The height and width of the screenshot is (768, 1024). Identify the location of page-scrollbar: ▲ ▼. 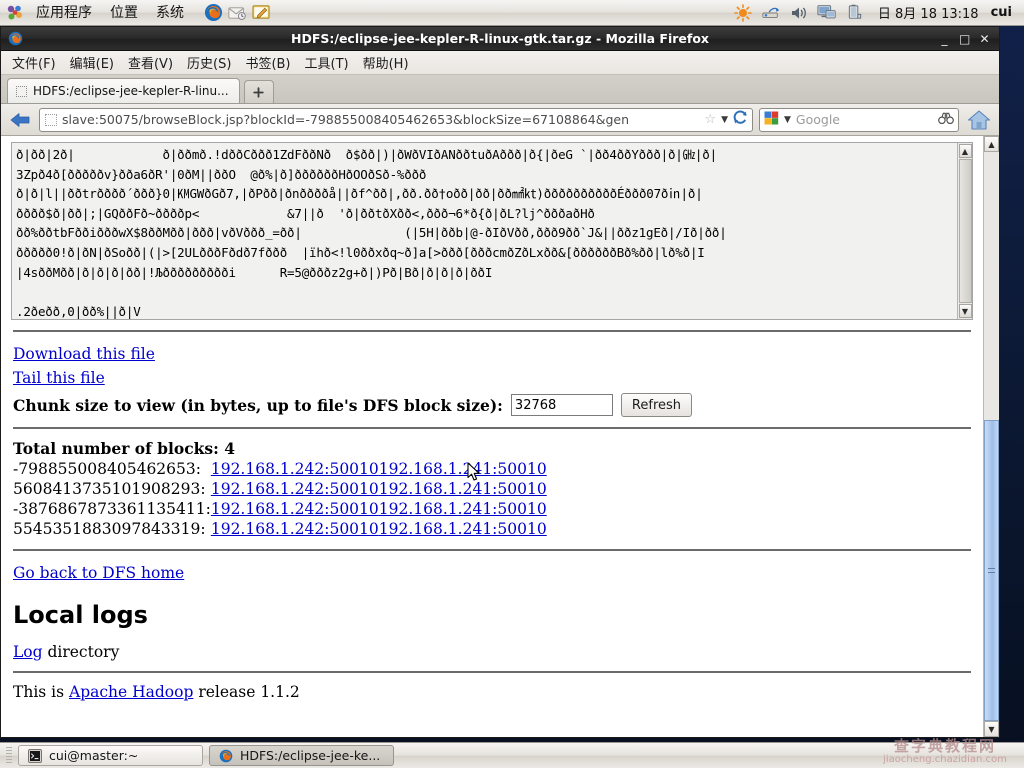
(991, 436).